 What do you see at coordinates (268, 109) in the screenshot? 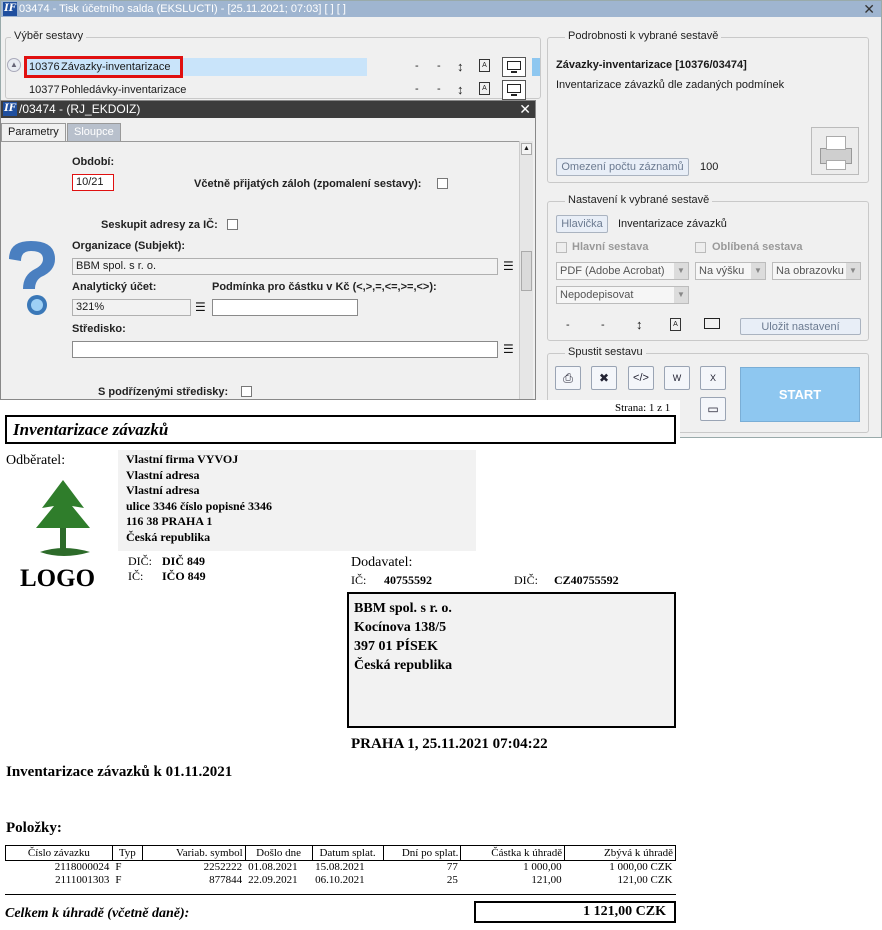
I see `dialog-title-bar: IF /03474 - (RJ_EKDOIZ)` at bounding box center [268, 109].